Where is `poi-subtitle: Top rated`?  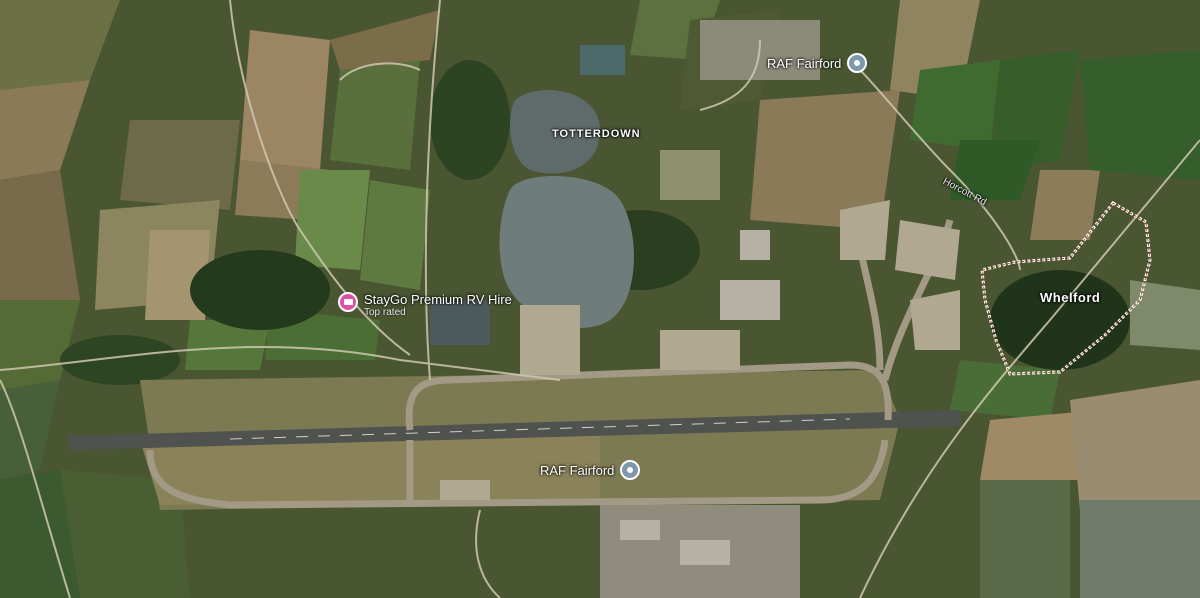 poi-subtitle: Top rated is located at coordinates (385, 312).